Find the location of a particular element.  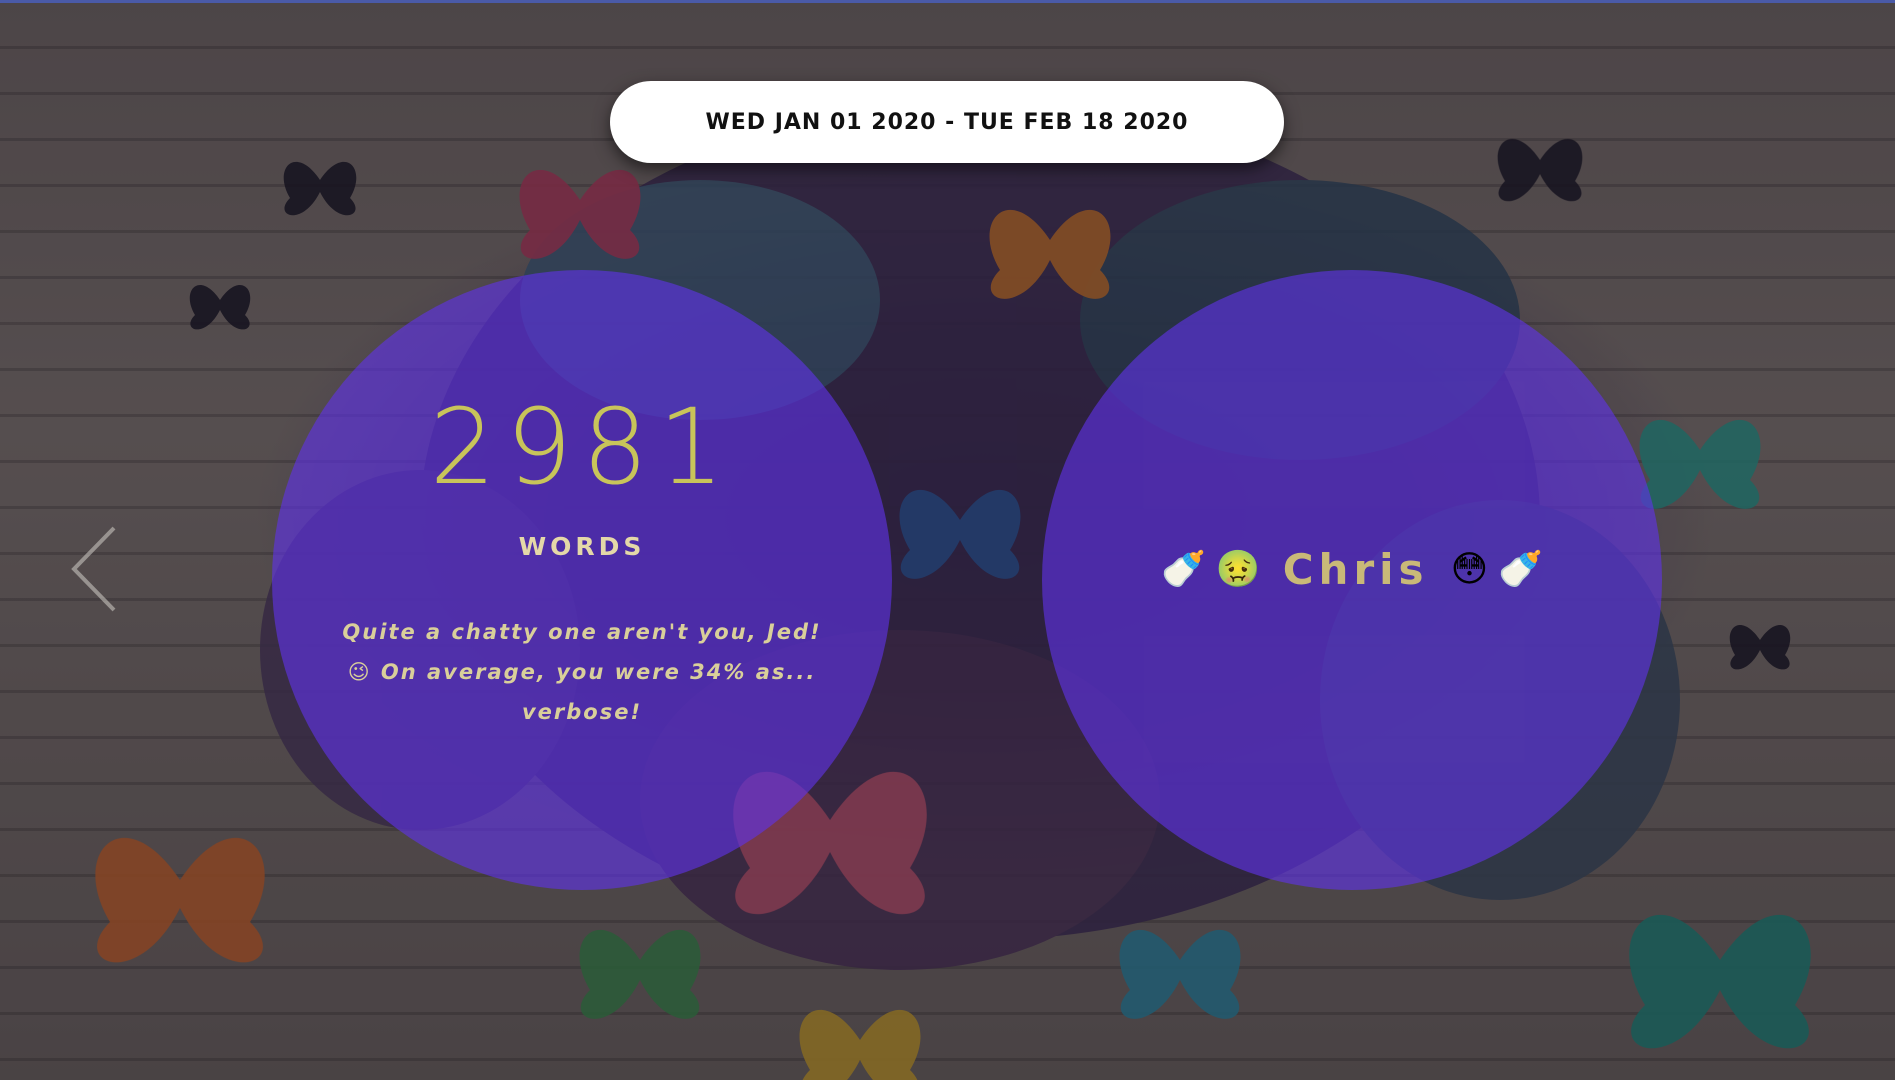

nauseated-face-icon: 🤢 is located at coordinates (1238, 569).